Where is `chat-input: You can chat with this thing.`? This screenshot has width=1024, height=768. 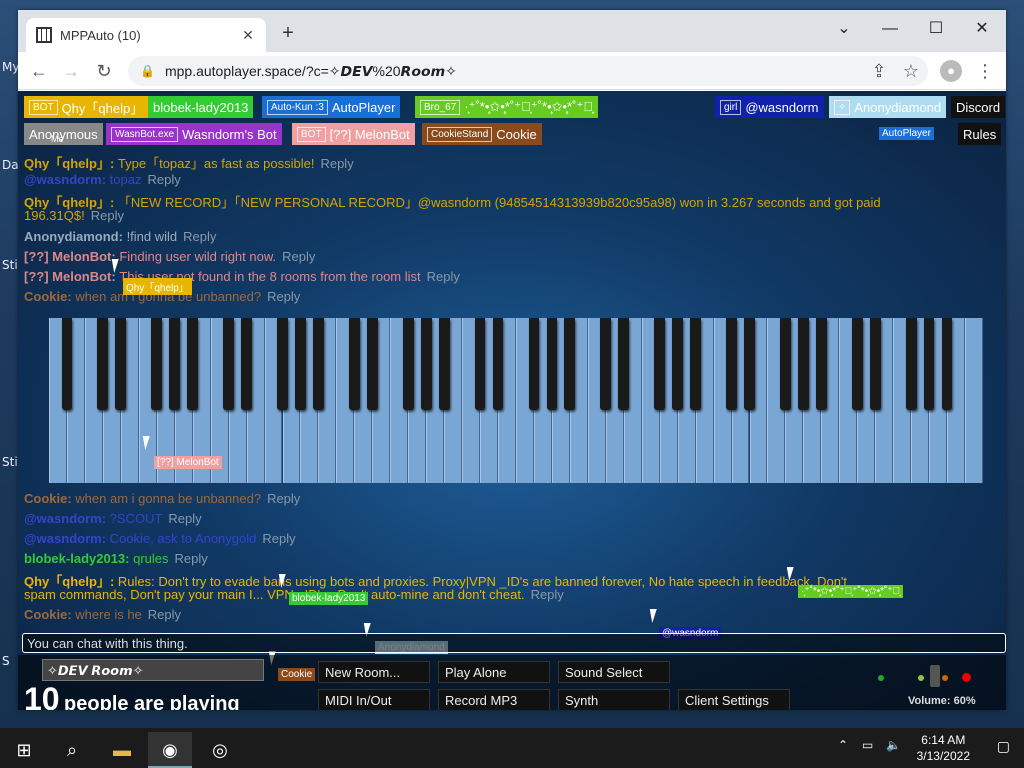
chat-input: You can chat with this thing. is located at coordinates (514, 643).